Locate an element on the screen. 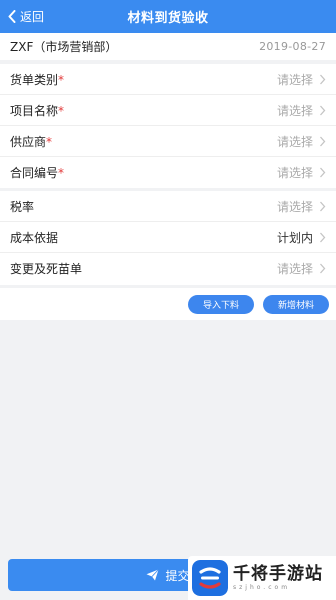  nav-bar: 返回 材料到货验收 is located at coordinates (168, 16).